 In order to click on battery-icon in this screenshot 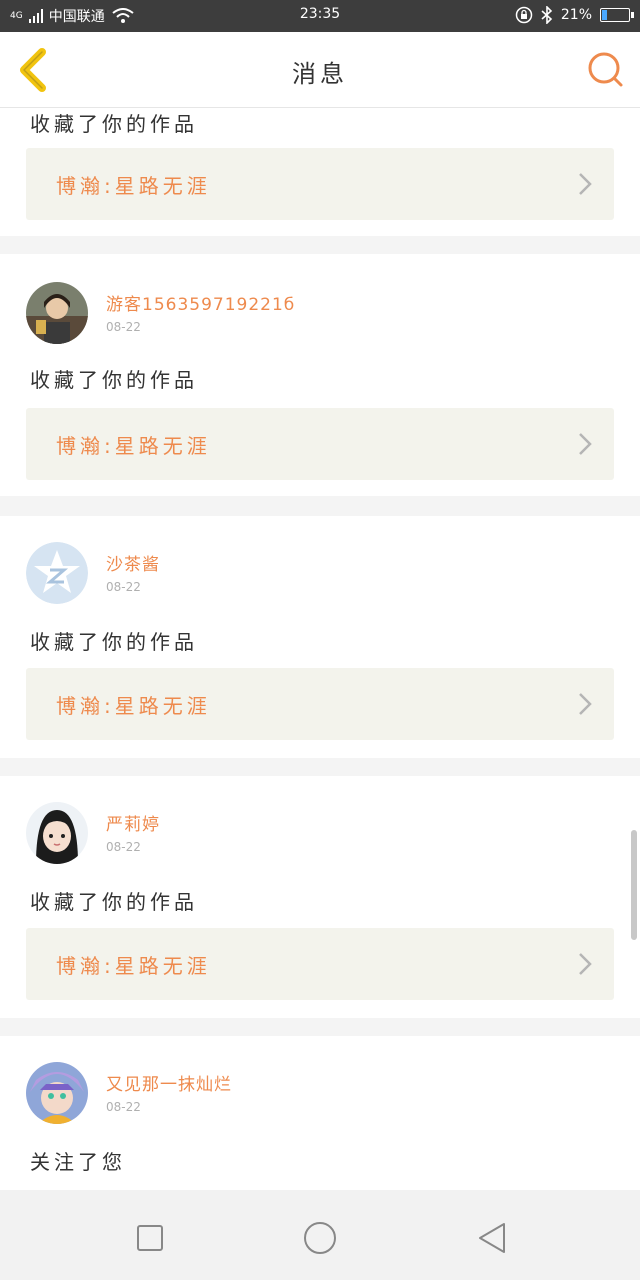, I will do `click(617, 15)`.